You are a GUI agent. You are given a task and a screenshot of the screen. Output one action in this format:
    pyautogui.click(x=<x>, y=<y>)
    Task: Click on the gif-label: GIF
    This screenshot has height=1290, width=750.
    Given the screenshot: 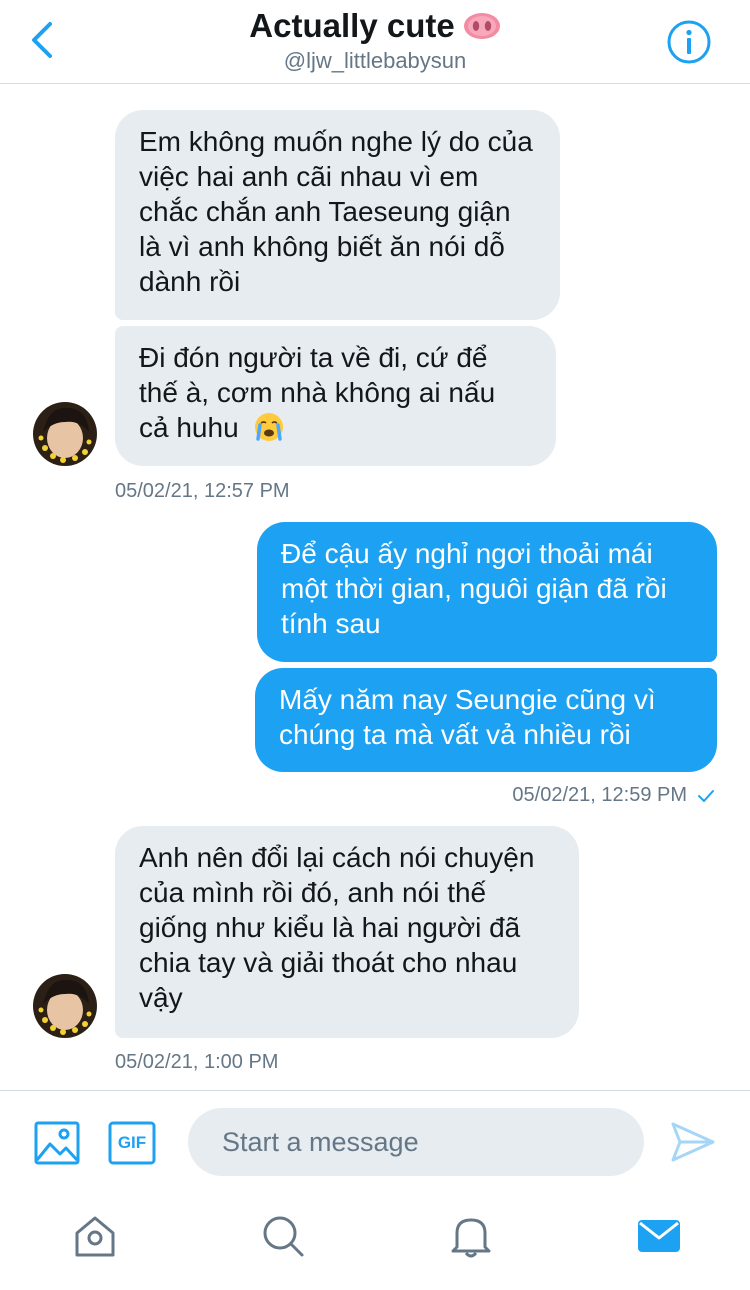 What is the action you would take?
    pyautogui.click(x=132, y=1142)
    